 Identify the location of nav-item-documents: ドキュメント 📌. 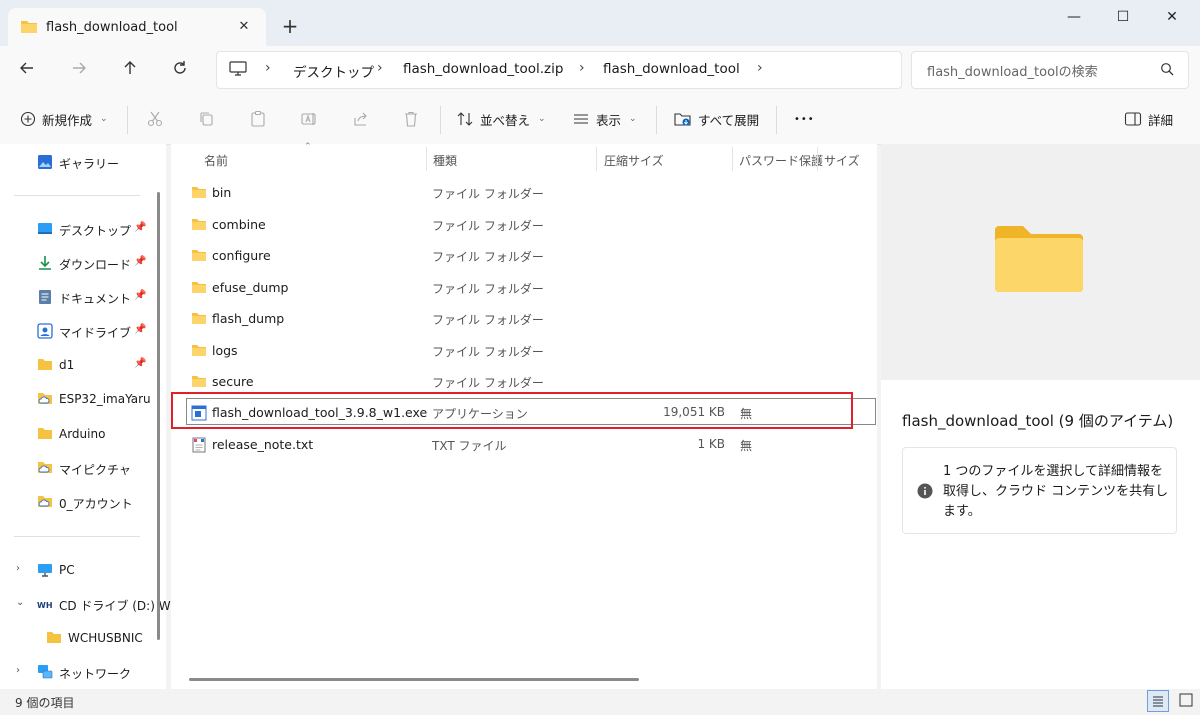
(75, 297).